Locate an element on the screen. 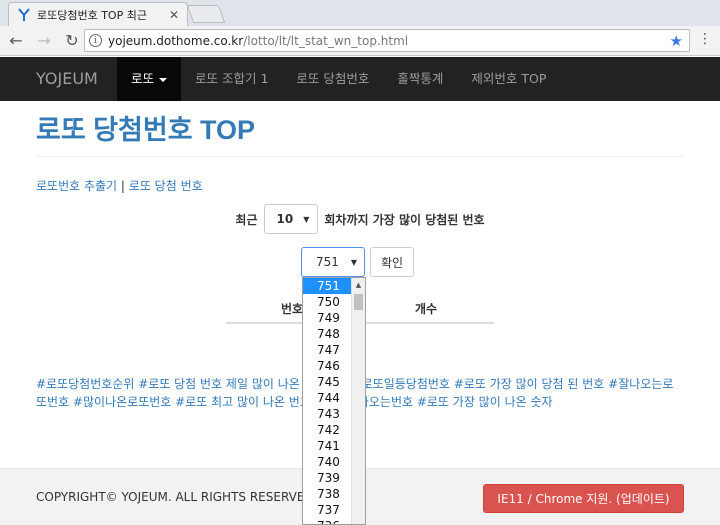  dropdown-option: 740 is located at coordinates (327, 462).